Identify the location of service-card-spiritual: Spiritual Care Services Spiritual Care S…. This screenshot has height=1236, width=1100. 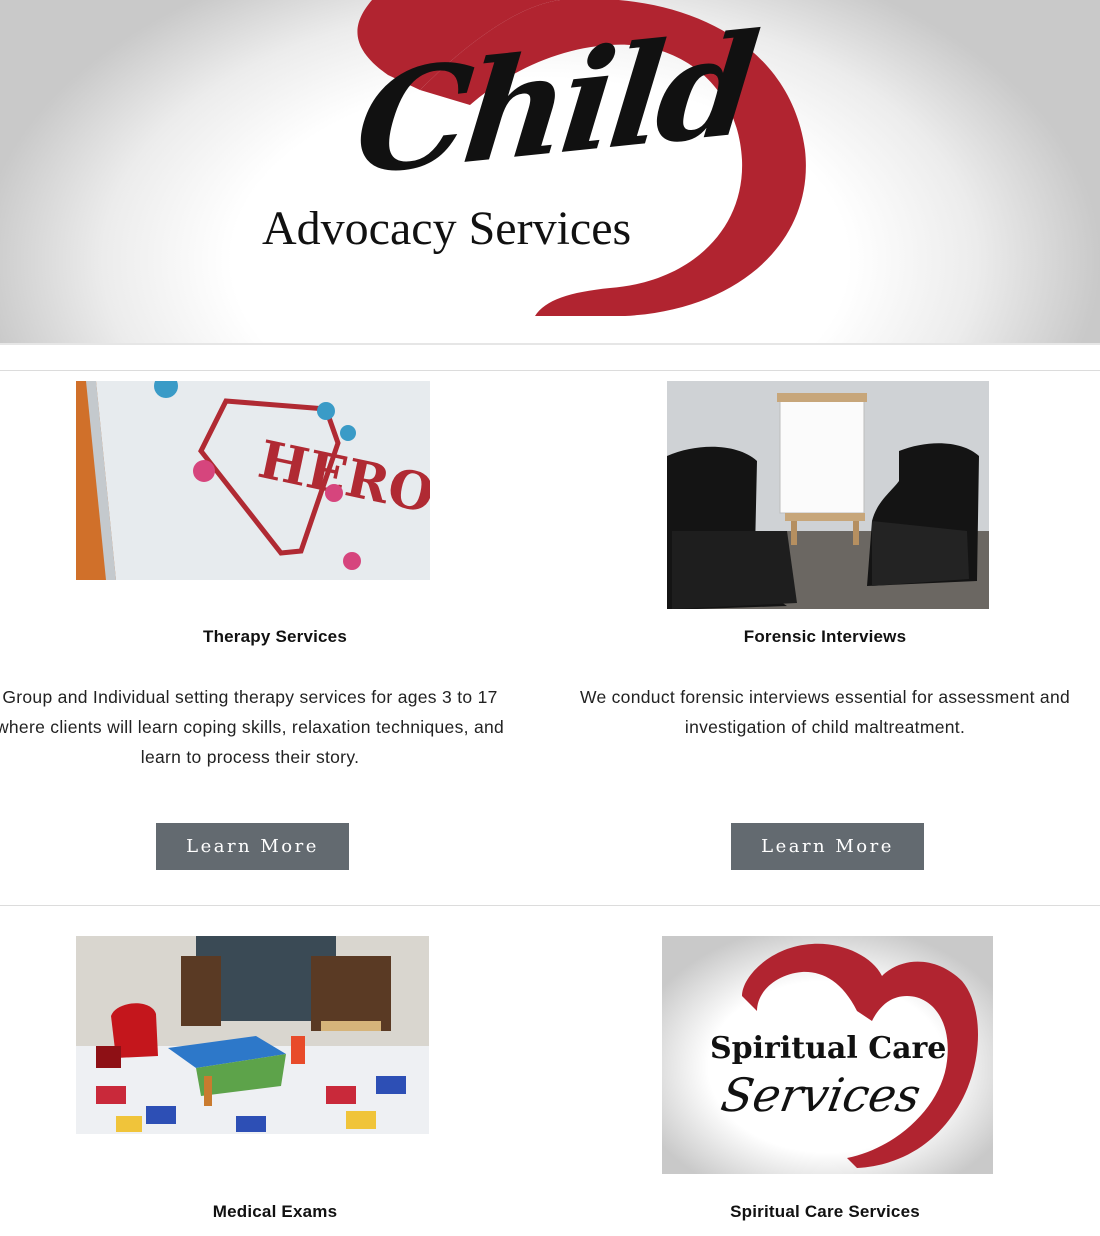
(825, 1070).